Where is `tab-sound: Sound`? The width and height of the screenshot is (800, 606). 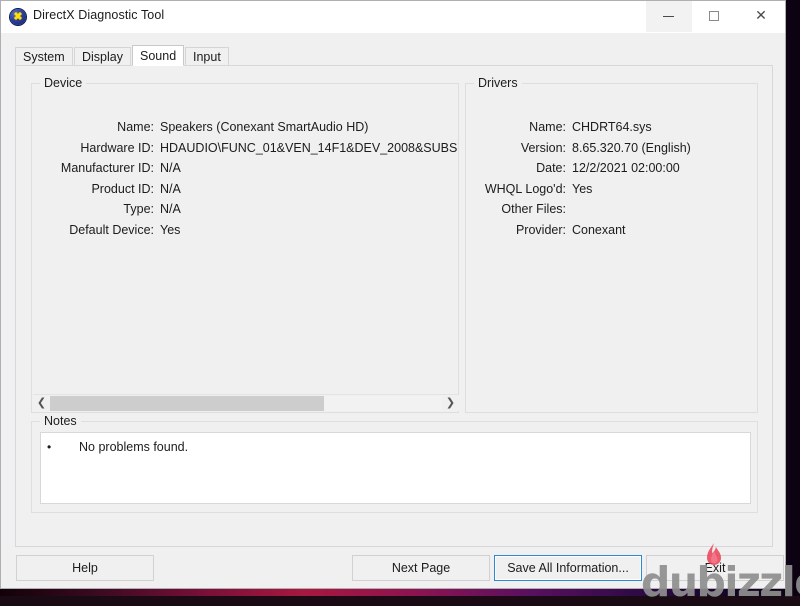
tab-sound: Sound is located at coordinates (158, 55).